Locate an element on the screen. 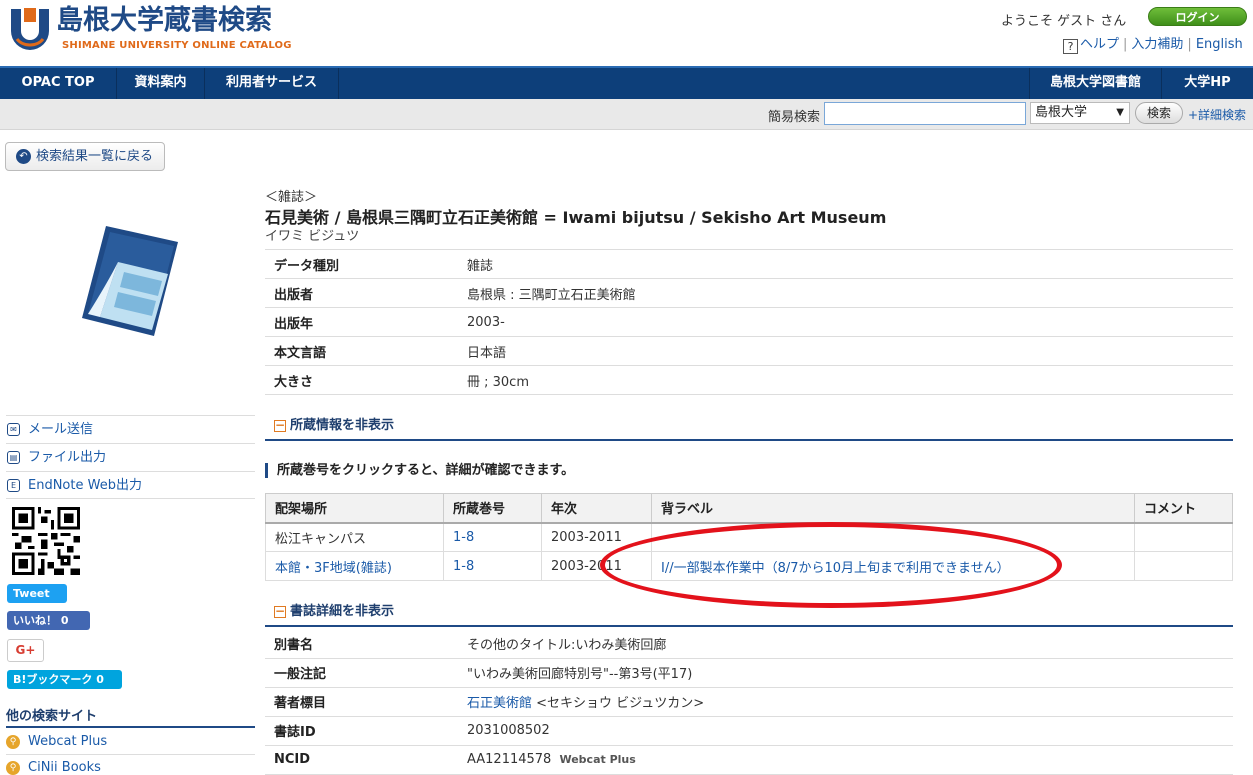 Image resolution: width=1253 pixels, height=775 pixels. back-to-results-label: 検索結果一覧に戻る is located at coordinates (95, 156).